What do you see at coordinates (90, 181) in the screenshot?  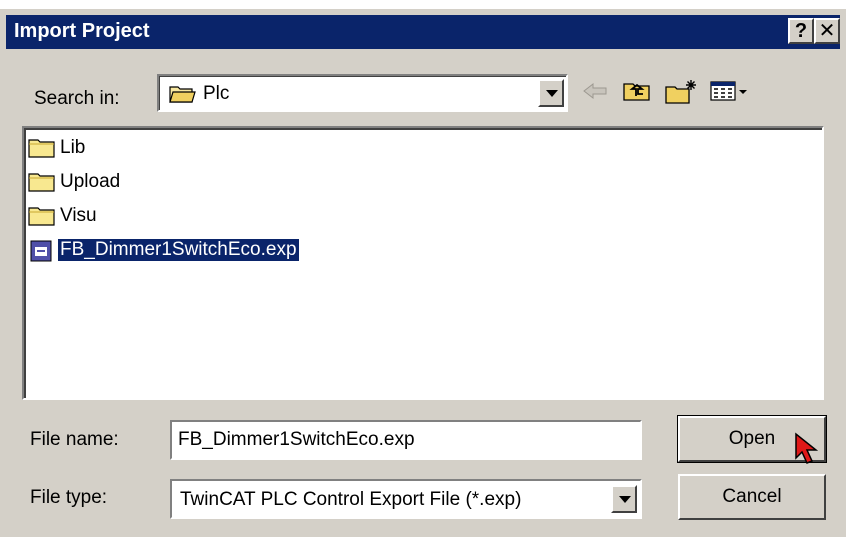 I see `file-name: Upload` at bounding box center [90, 181].